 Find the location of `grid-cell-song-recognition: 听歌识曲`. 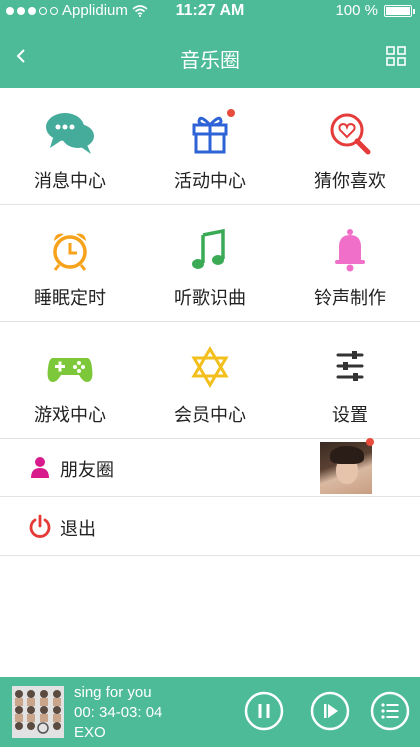

grid-cell-song-recognition: 听歌识曲 is located at coordinates (210, 263).